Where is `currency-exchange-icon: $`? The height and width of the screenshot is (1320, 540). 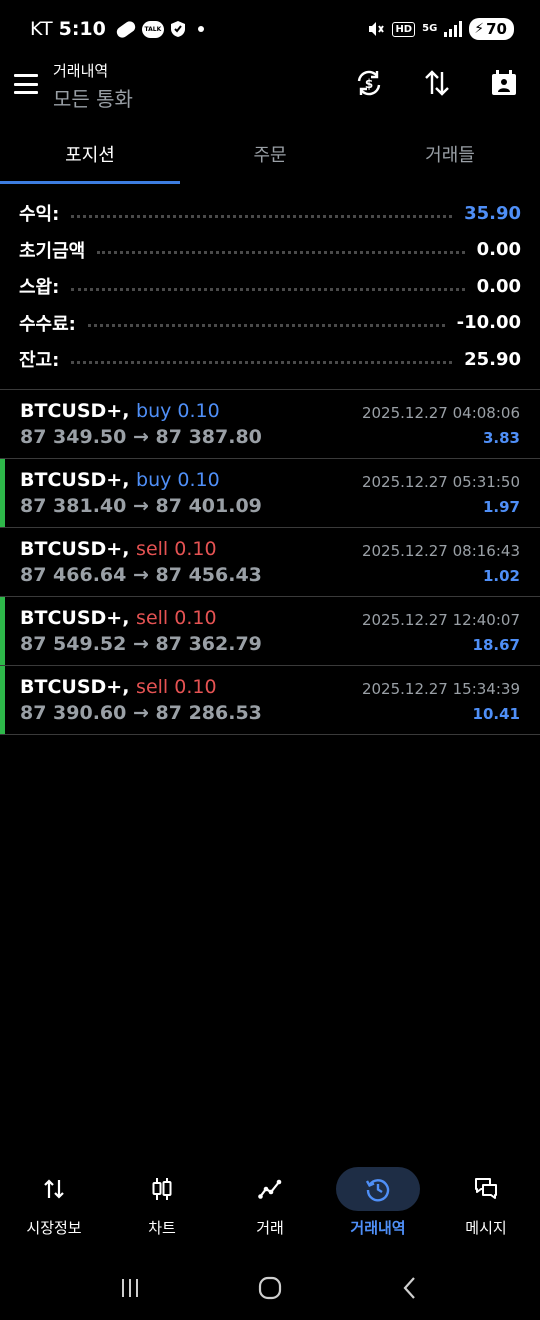 currency-exchange-icon: $ is located at coordinates (369, 83).